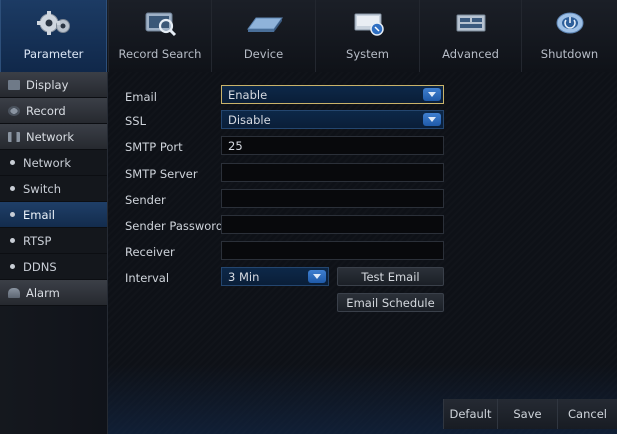 The width and height of the screenshot is (617, 434). What do you see at coordinates (390, 276) in the screenshot?
I see `test-email-button: Test Email` at bounding box center [390, 276].